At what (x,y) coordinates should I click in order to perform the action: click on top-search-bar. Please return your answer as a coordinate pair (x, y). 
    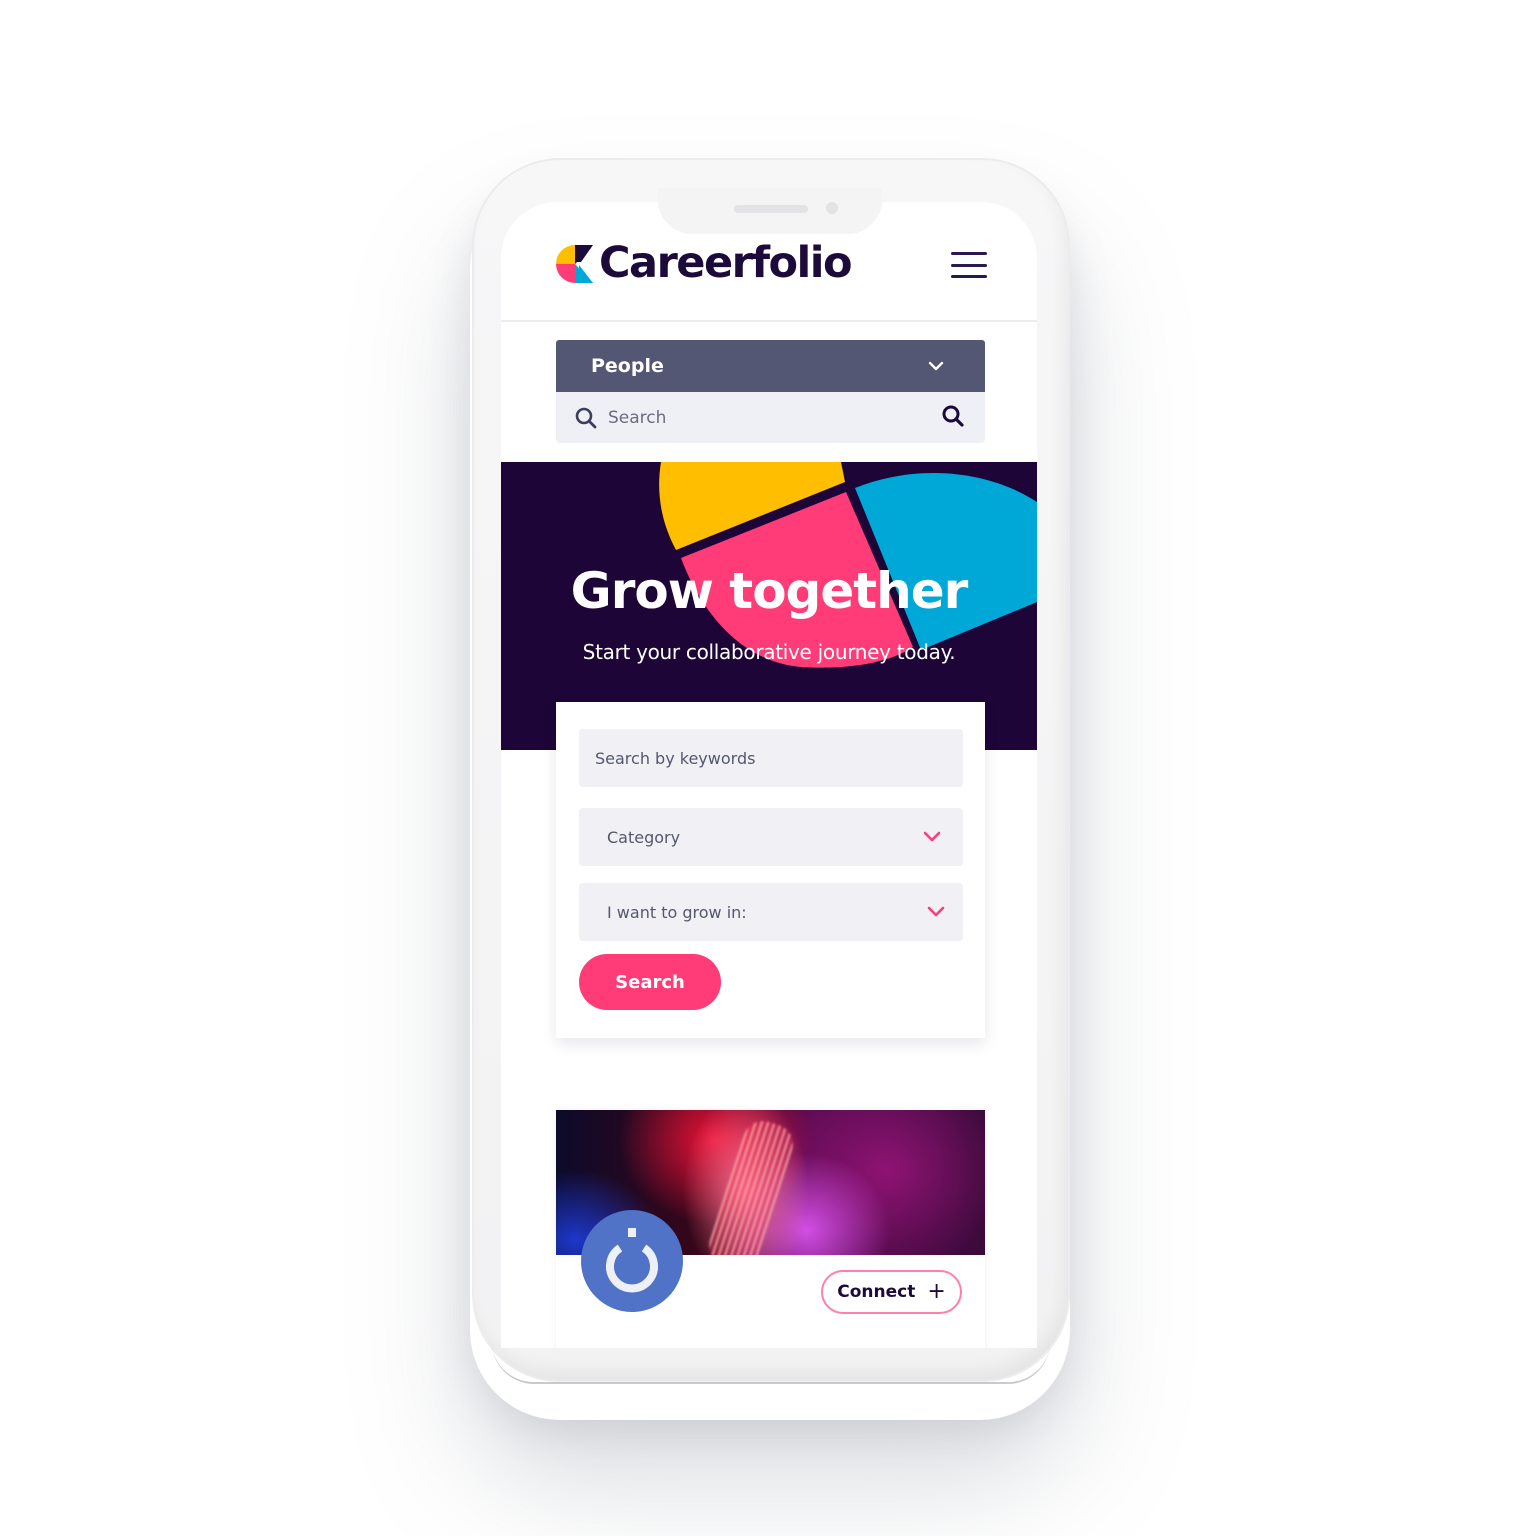
    Looking at the image, I should click on (770, 417).